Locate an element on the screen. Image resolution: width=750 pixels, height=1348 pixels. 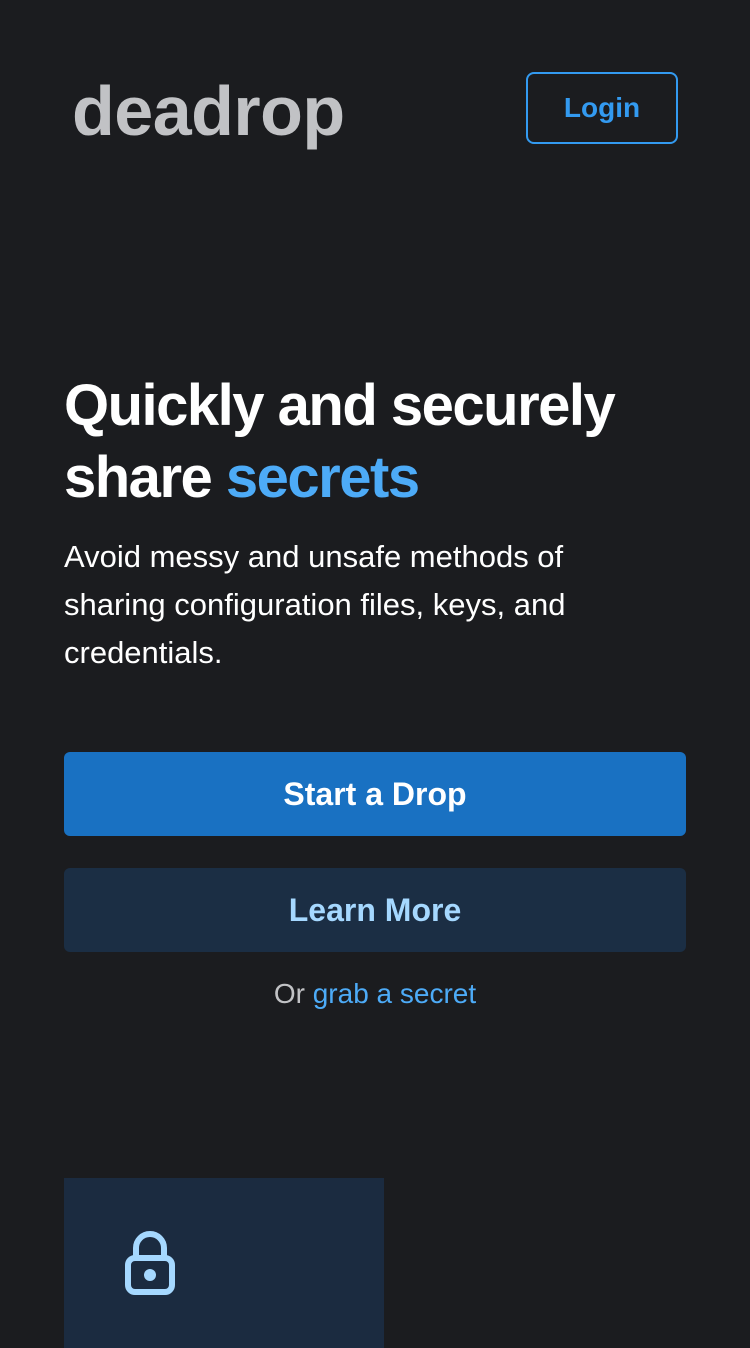
feature-card is located at coordinates (224, 1263).